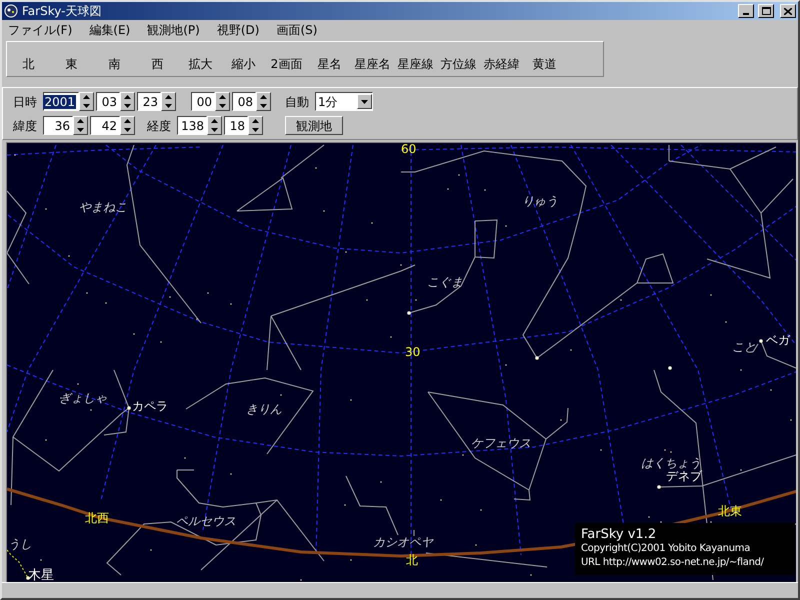 The width and height of the screenshot is (800, 600). Describe the element at coordinates (458, 64) in the screenshot. I see `toolbar-button: 方位線` at that location.